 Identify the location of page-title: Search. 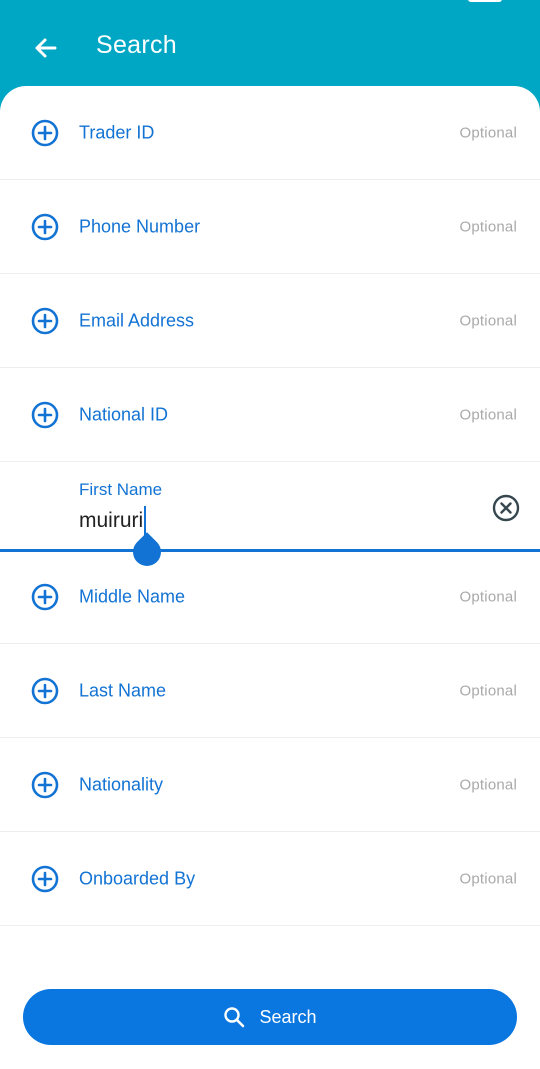
(137, 45).